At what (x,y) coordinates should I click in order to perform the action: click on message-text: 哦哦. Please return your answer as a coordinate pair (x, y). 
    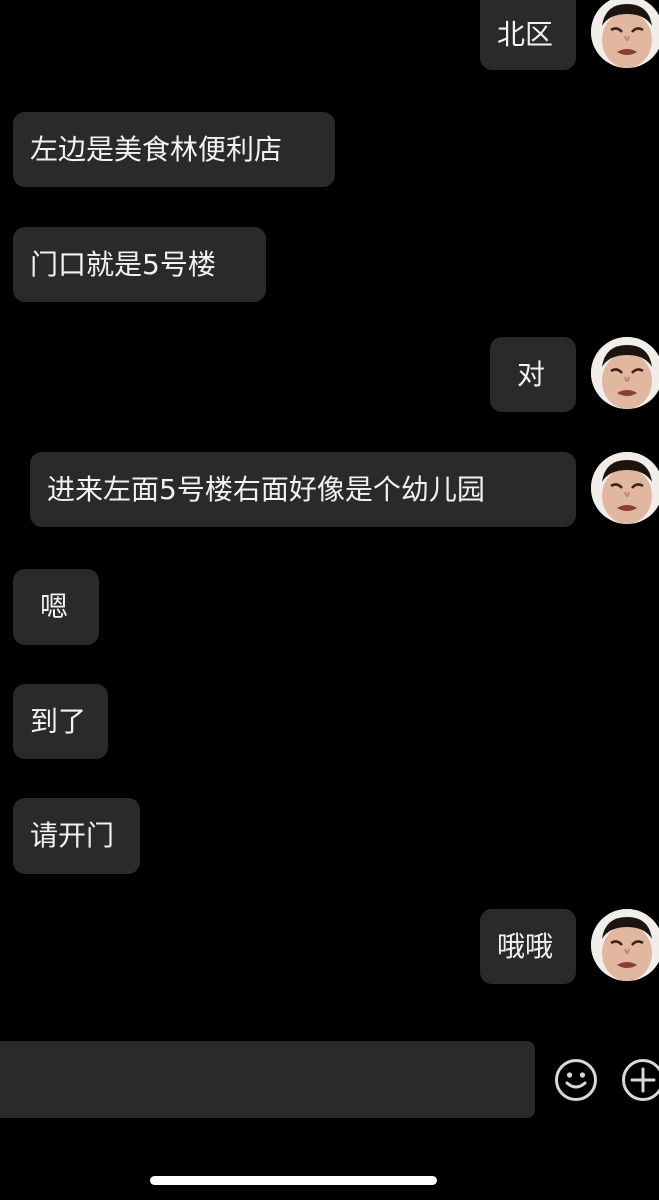
    Looking at the image, I should click on (525, 946).